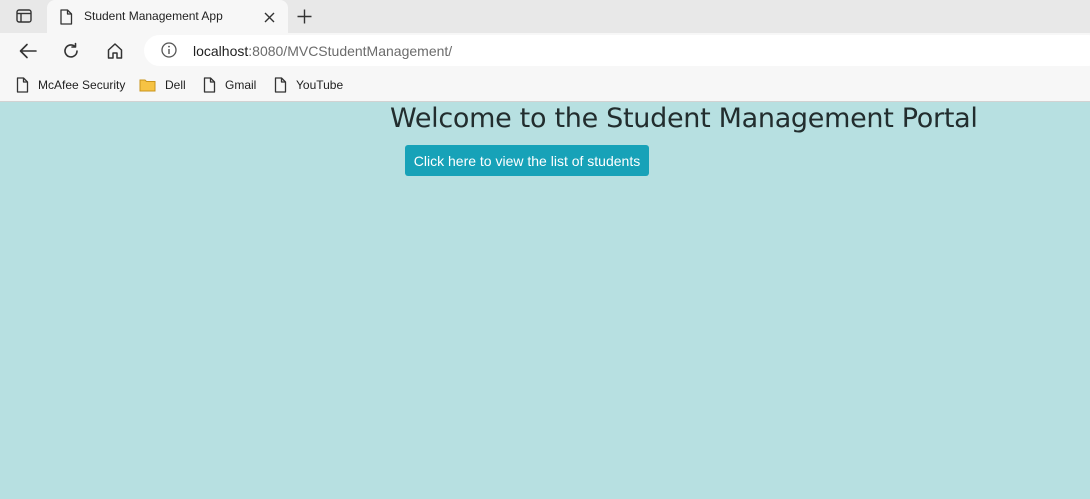 The image size is (1090, 499). What do you see at coordinates (545, 16) in the screenshot?
I see `tab-strip: Student Management App` at bounding box center [545, 16].